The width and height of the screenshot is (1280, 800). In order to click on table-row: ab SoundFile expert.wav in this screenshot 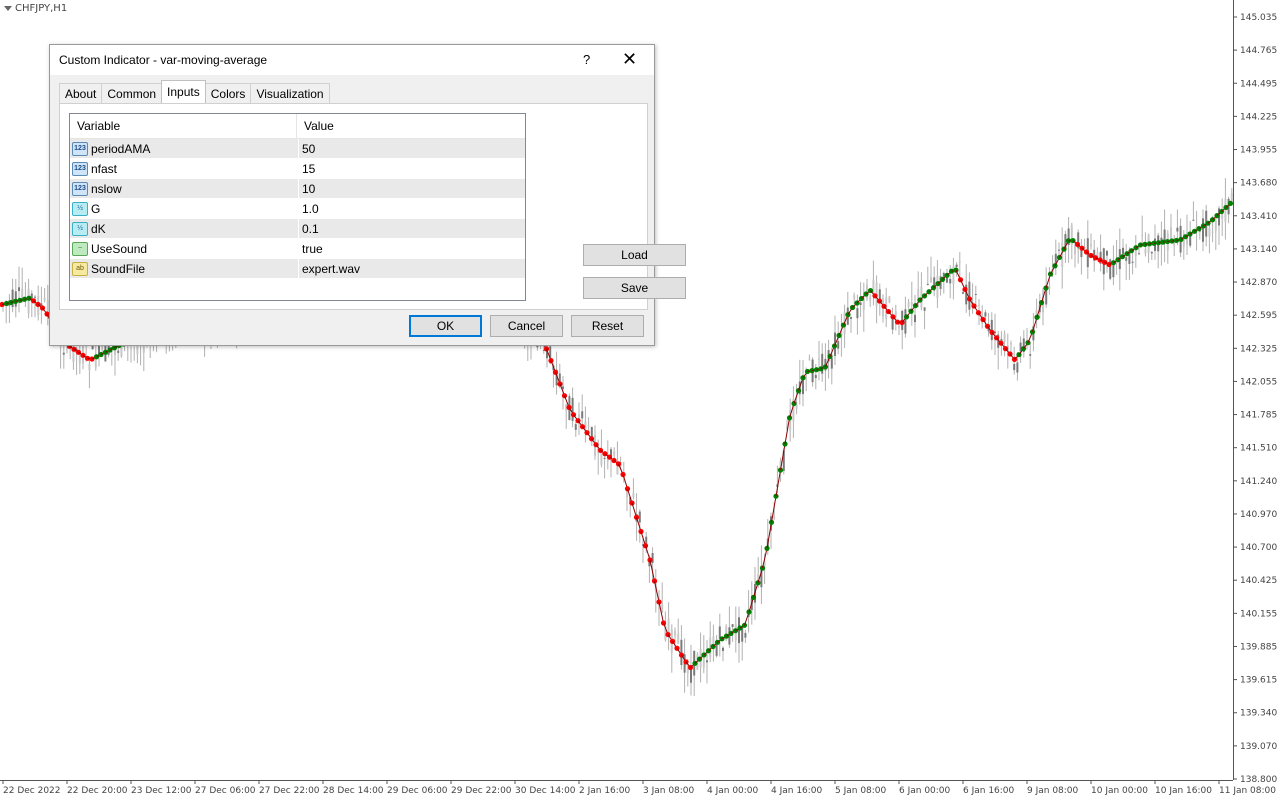, I will do `click(297, 269)`.